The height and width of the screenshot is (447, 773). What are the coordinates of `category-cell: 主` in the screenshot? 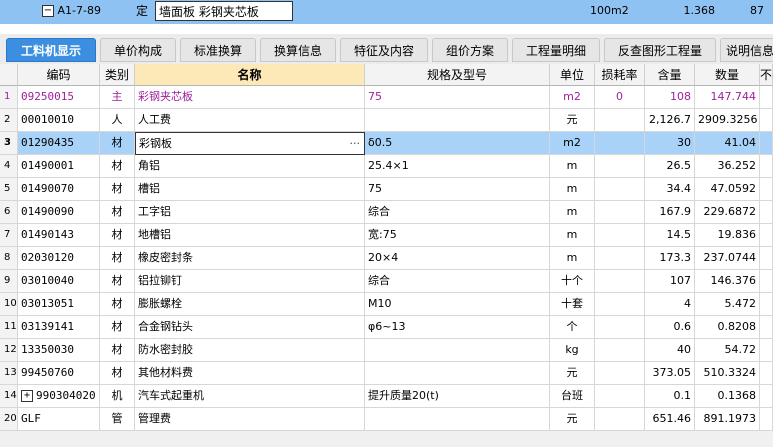 It's located at (117, 97).